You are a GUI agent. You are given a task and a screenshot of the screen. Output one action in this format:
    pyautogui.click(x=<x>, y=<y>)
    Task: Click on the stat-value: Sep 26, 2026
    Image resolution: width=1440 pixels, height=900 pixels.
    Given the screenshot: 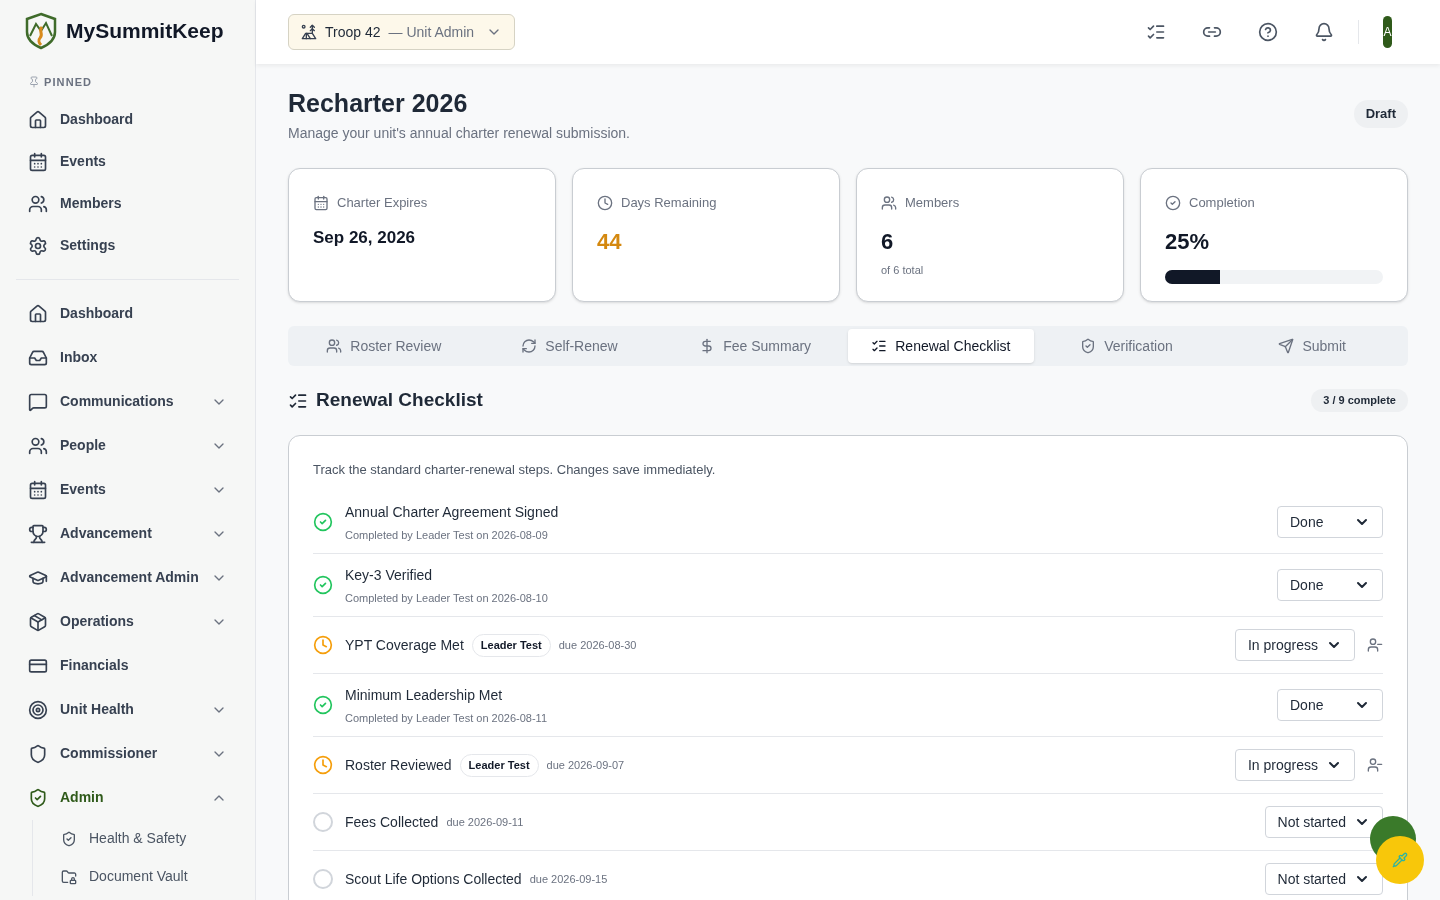 What is the action you would take?
    pyautogui.click(x=365, y=237)
    